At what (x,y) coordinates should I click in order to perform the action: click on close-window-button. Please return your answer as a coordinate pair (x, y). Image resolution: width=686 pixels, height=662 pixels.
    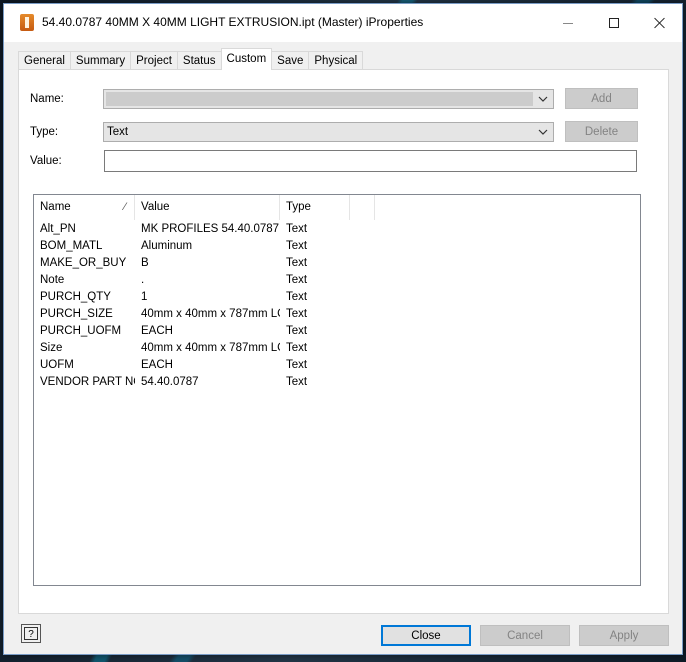
    Looking at the image, I should click on (660, 23).